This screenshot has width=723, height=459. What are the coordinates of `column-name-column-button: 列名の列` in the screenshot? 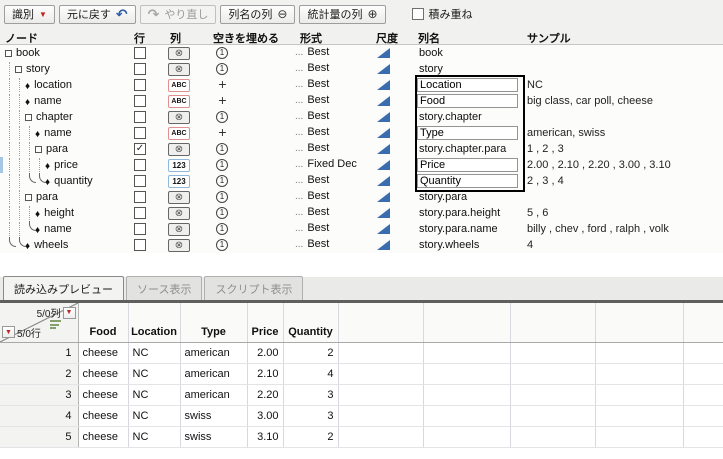 It's located at (258, 14).